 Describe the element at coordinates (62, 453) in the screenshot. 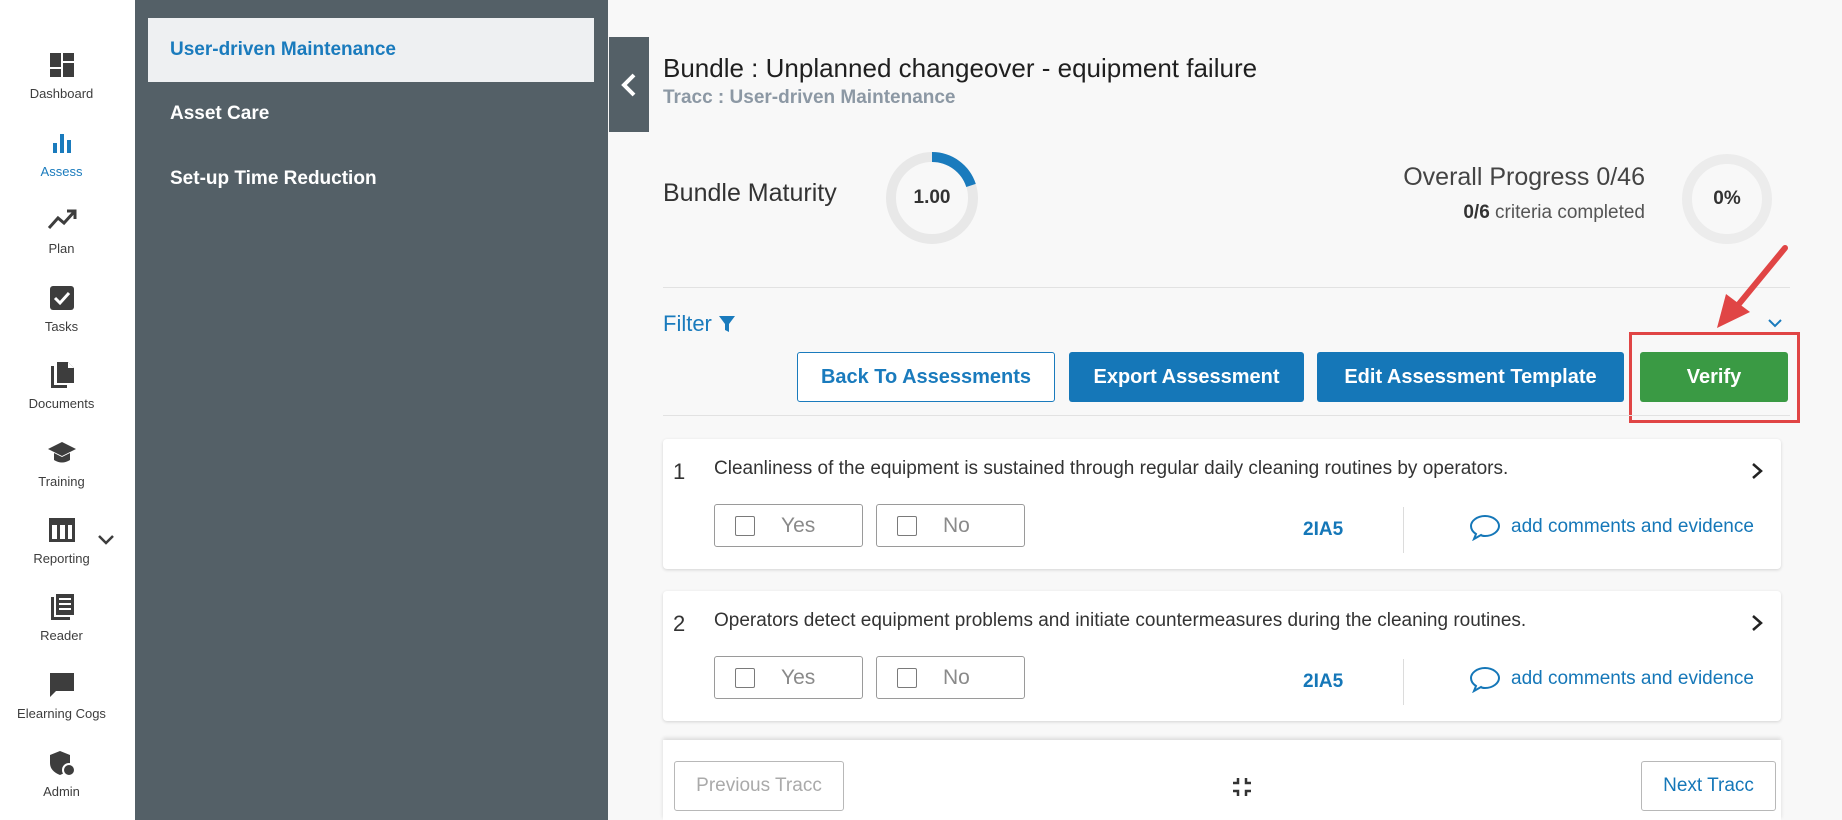

I see `graduation-cap-icon` at that location.